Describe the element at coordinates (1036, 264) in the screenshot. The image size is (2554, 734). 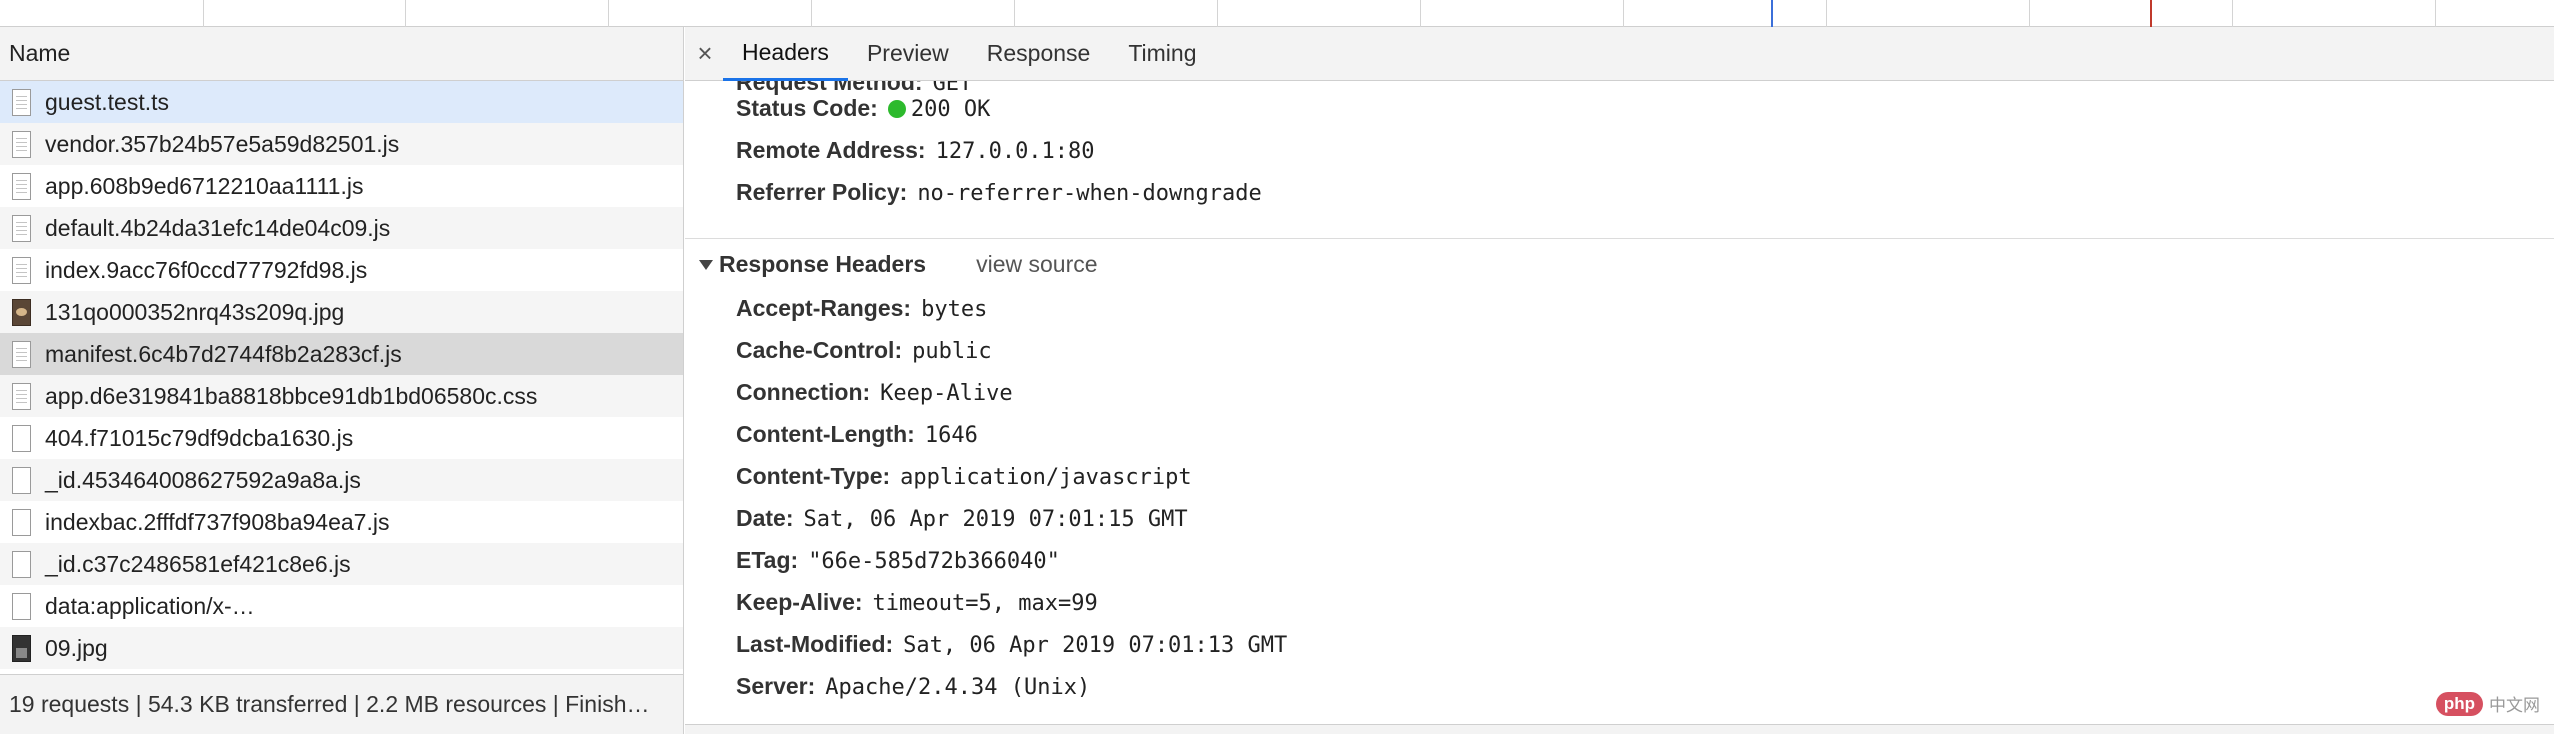
I see `view-source-link: view source` at that location.